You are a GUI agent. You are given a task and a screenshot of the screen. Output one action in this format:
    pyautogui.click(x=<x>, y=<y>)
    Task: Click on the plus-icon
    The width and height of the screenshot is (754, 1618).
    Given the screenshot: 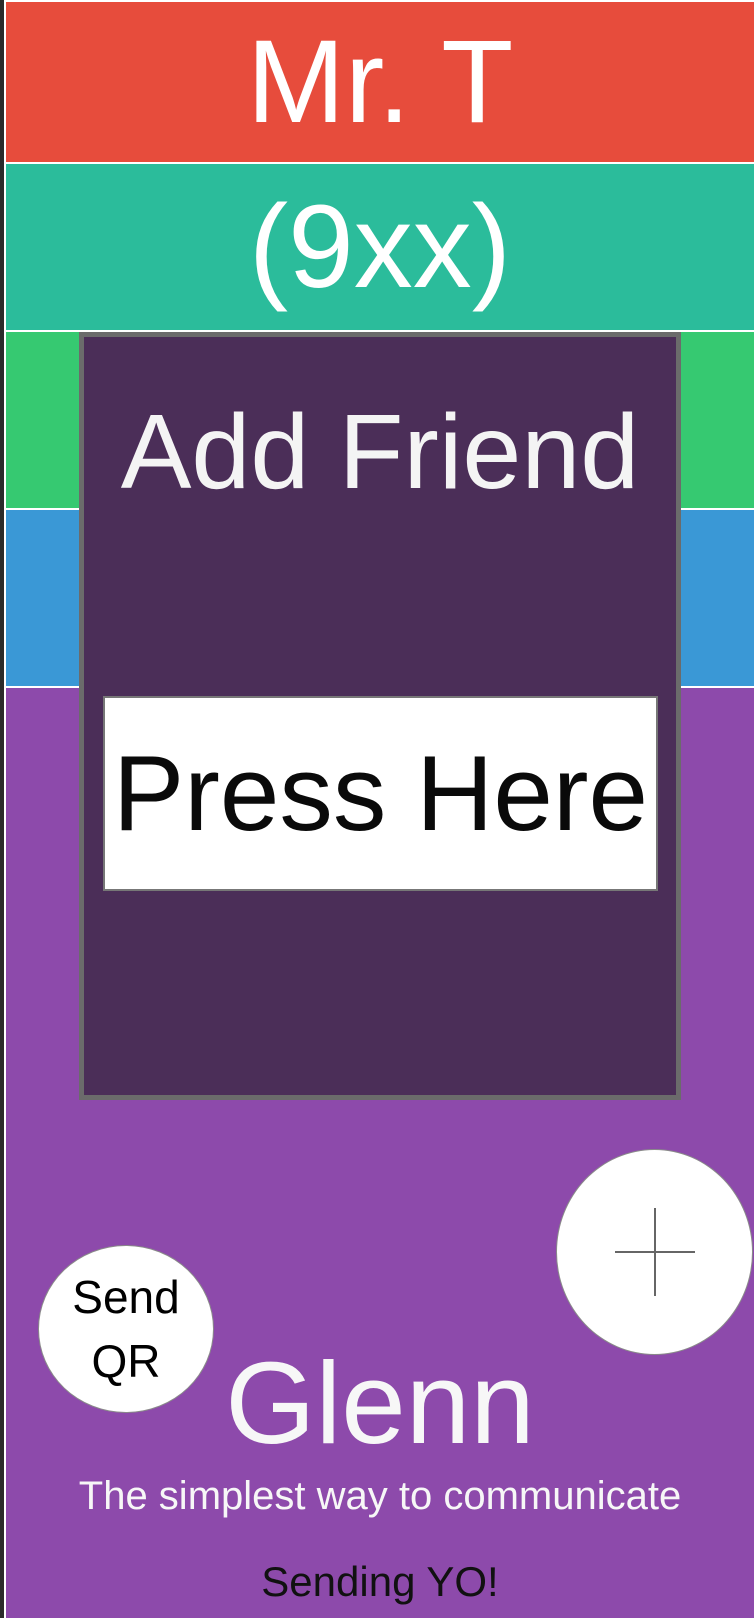 What is the action you would take?
    pyautogui.click(x=654, y=1252)
    